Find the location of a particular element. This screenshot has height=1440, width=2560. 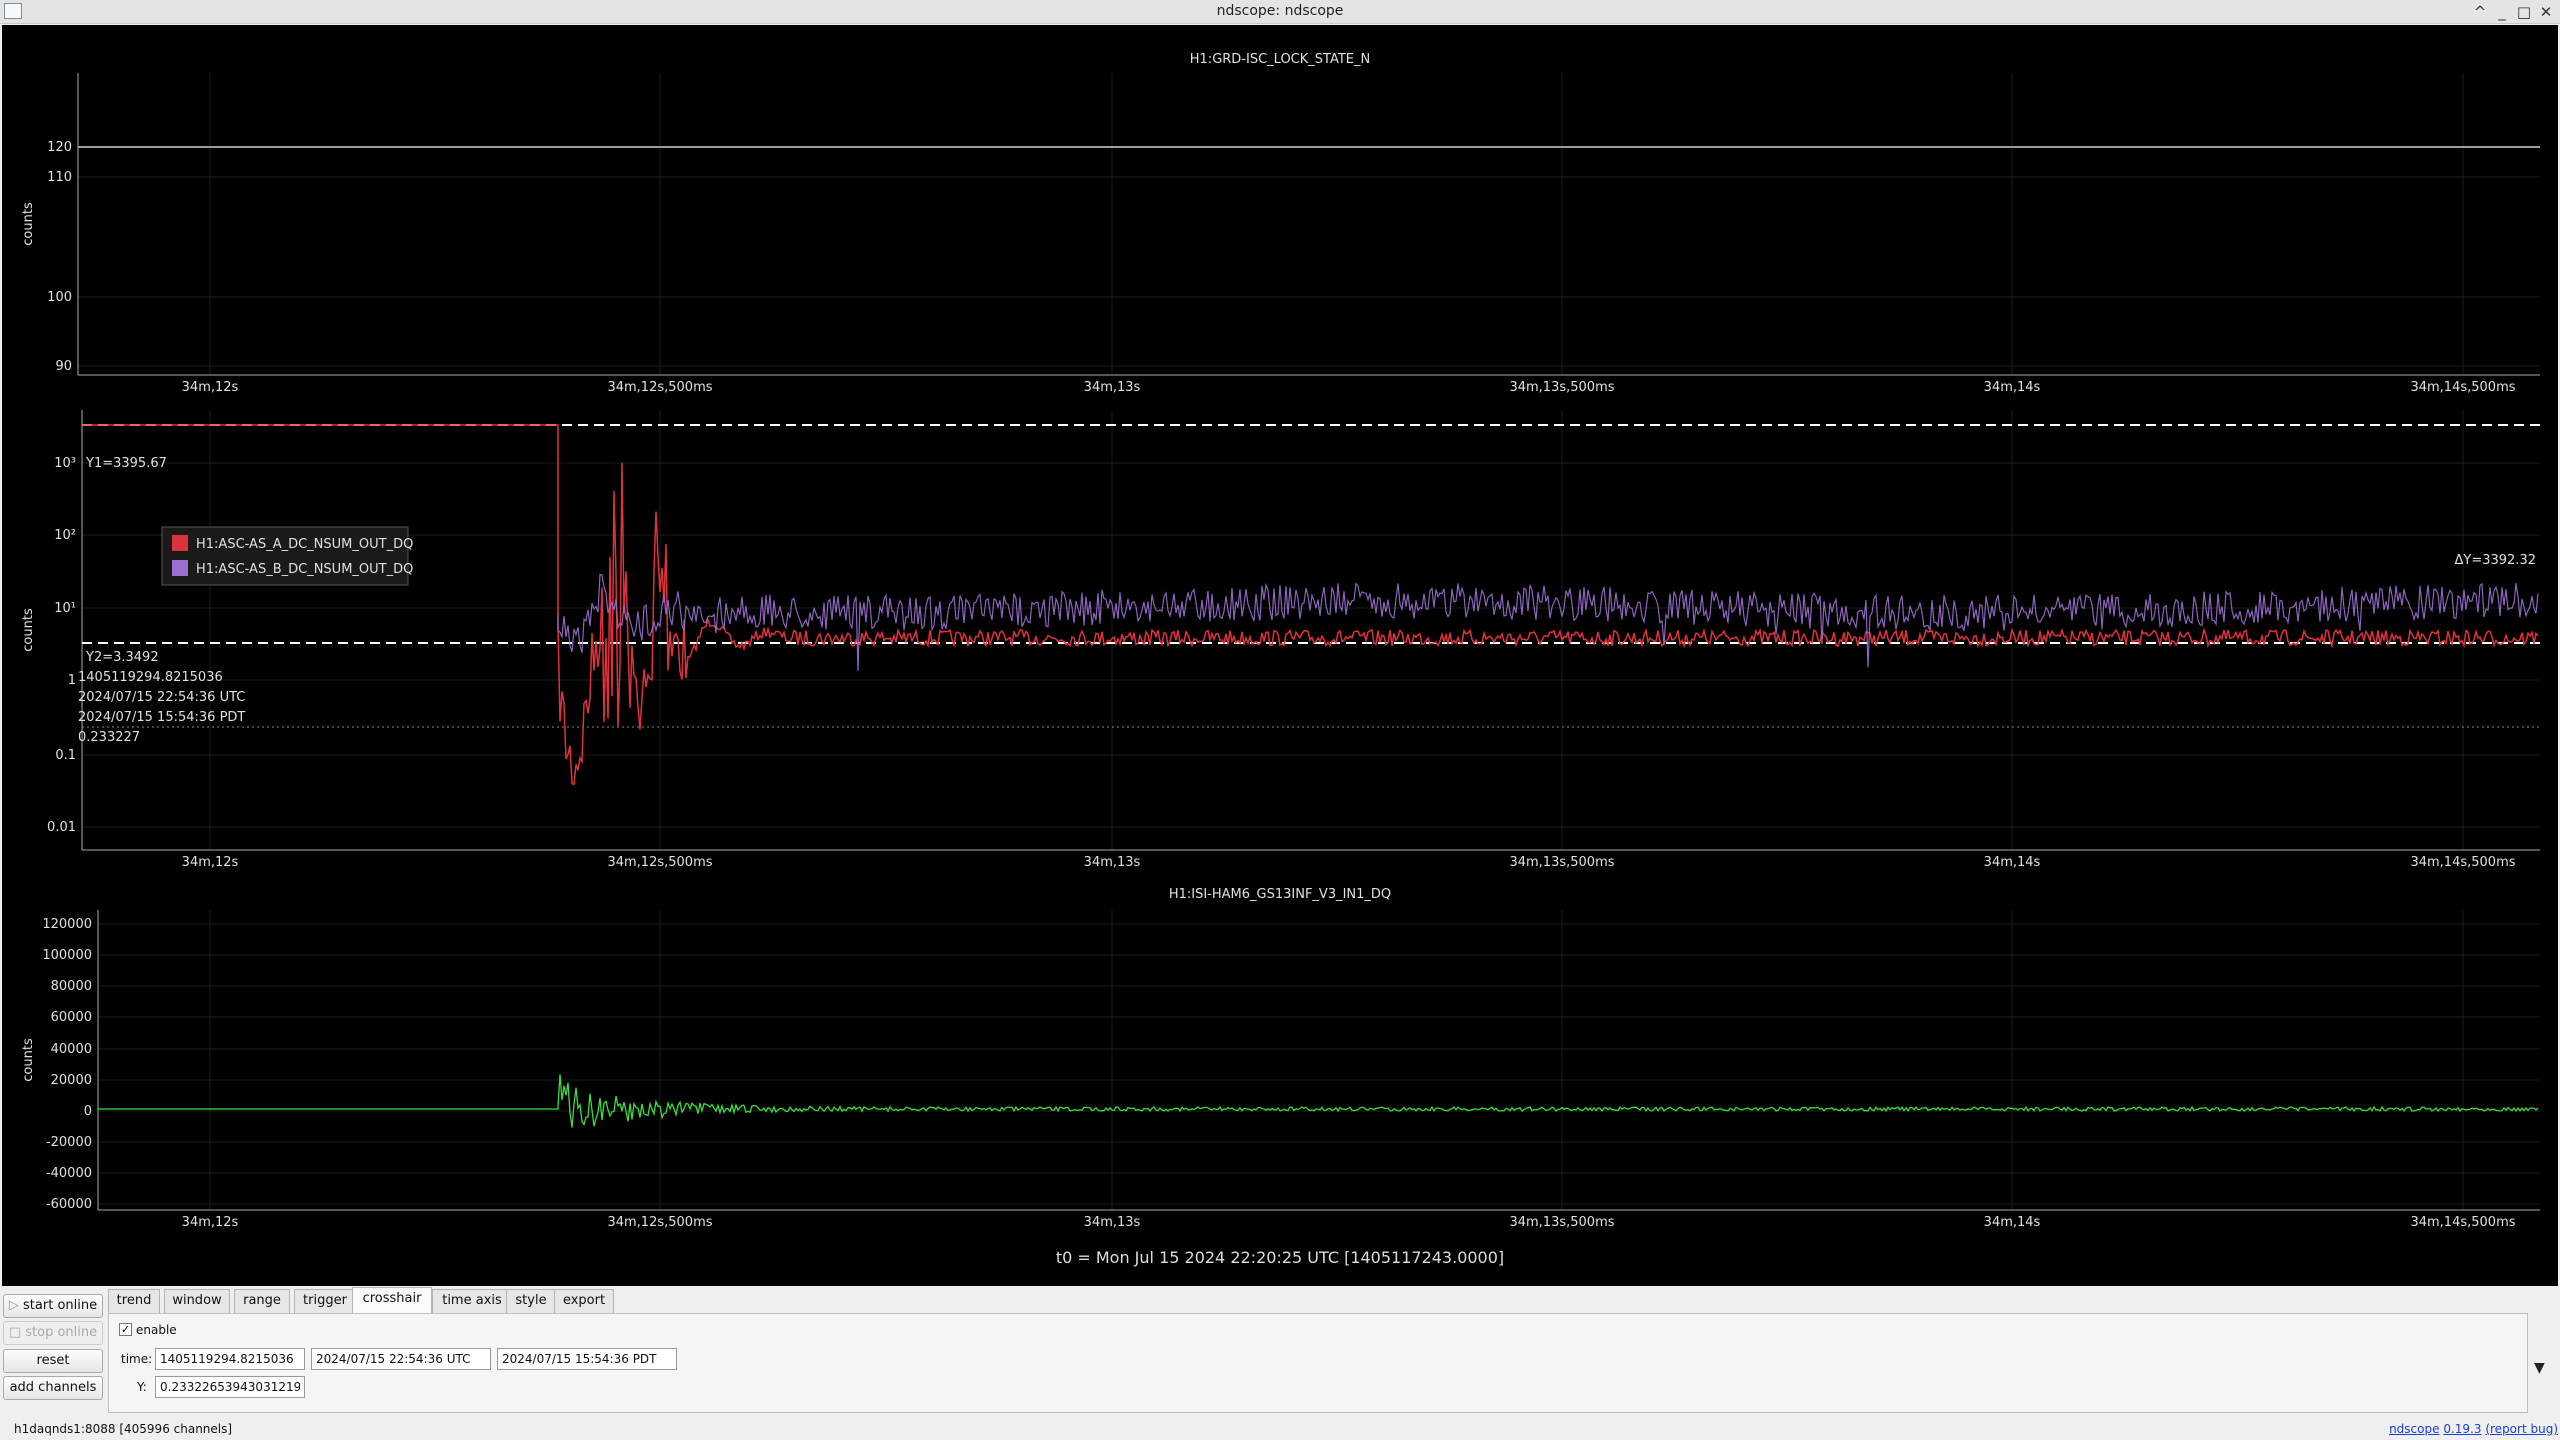

asc-nsum-xtick: 34m,12s,500ms is located at coordinates (659, 862).